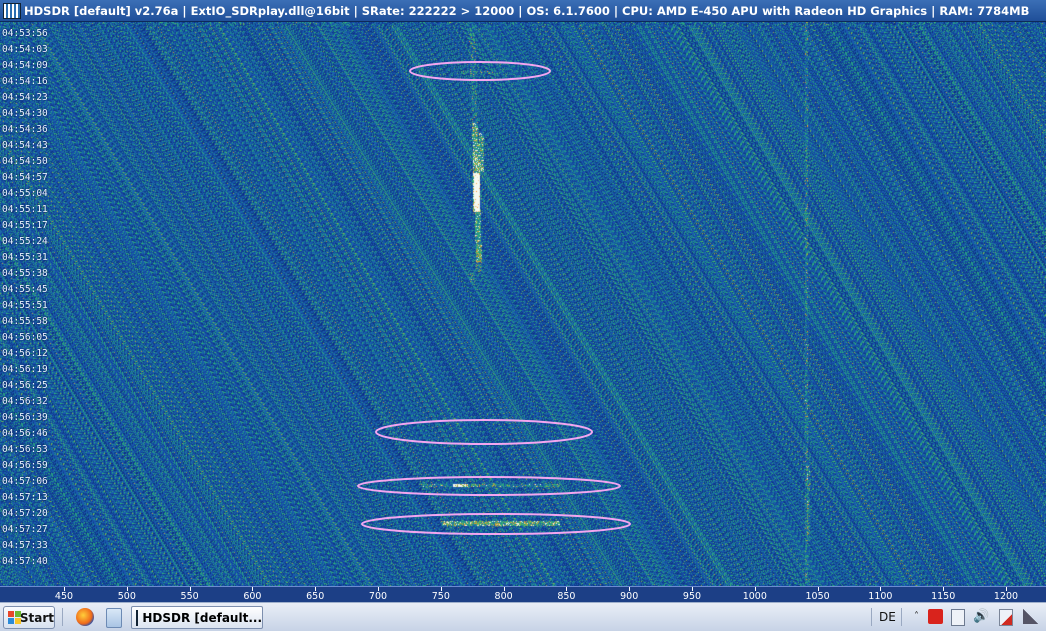 This screenshot has width=1046, height=631. Describe the element at coordinates (25, 561) in the screenshot. I see `time-label: 04:57:40` at that location.